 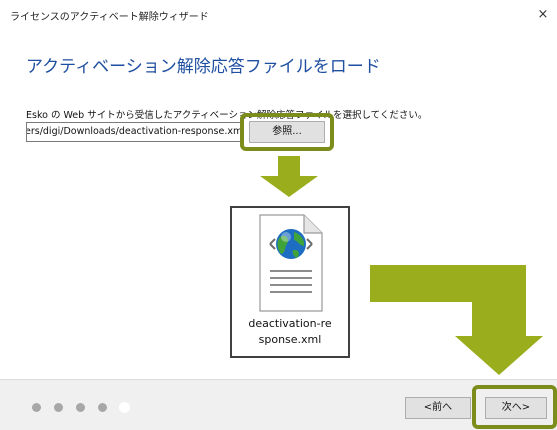 I want to click on bent-arrow-icon, so click(x=456, y=320).